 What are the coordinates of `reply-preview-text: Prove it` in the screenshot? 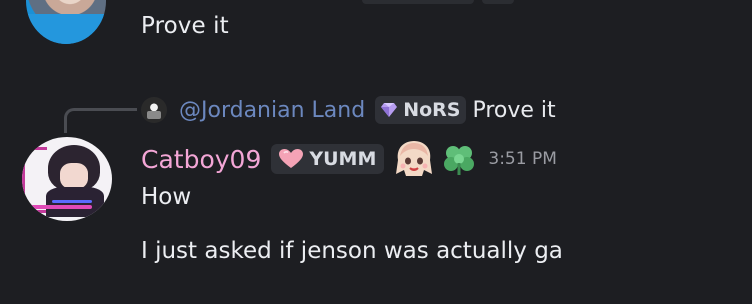 It's located at (513, 110).